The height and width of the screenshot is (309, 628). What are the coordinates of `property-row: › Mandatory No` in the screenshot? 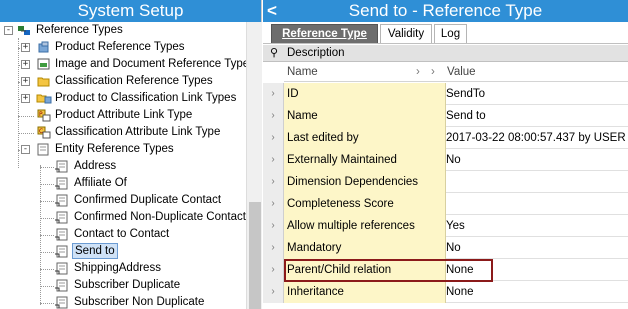 It's located at (445, 248).